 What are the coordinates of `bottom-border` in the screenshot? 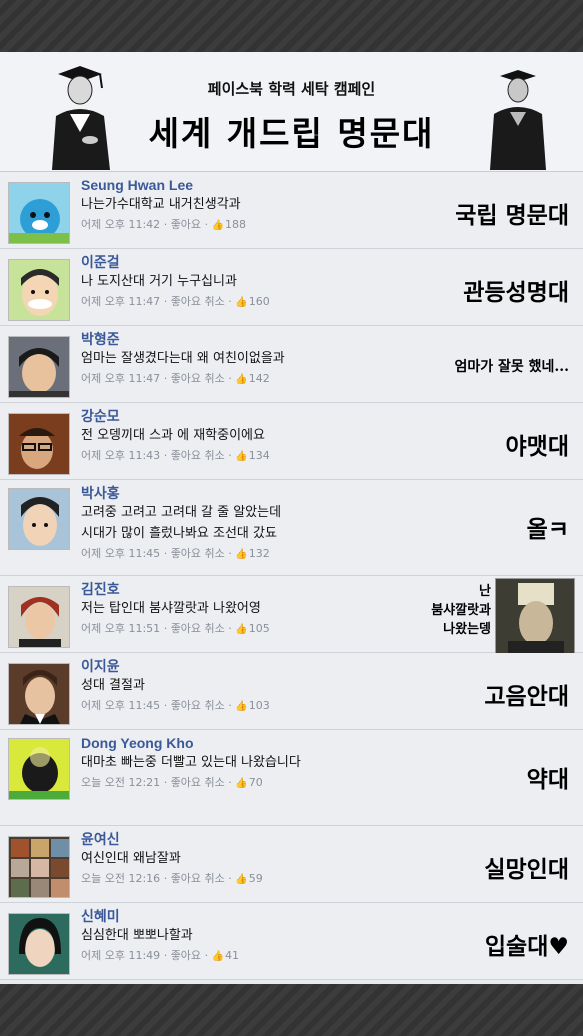 It's located at (291, 1010).